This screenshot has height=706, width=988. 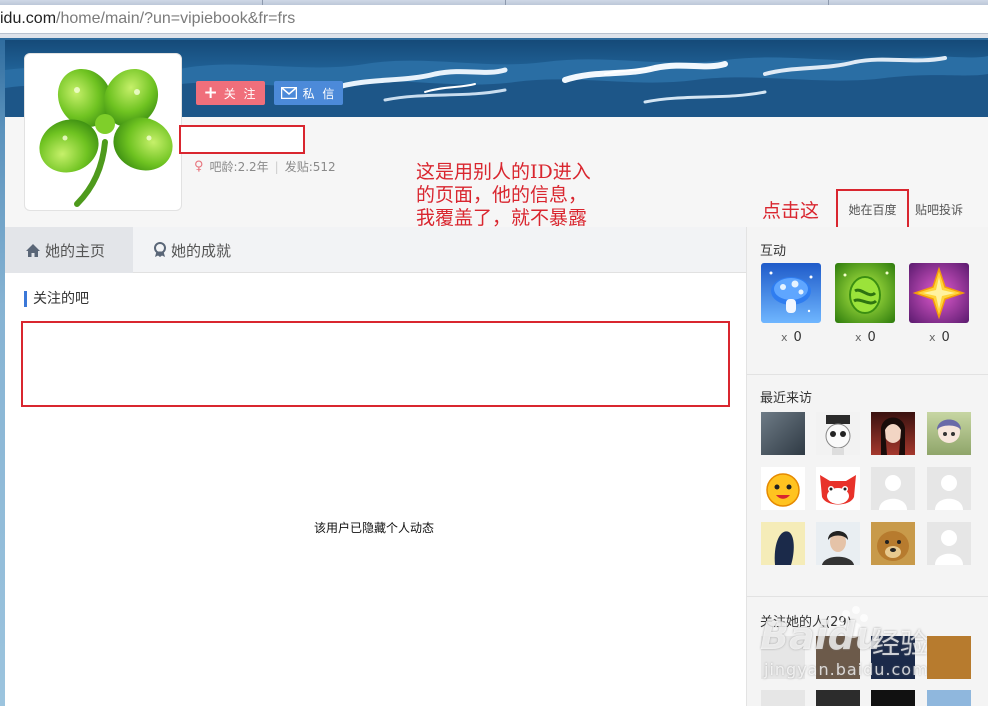 I want to click on mushroom-gift-icon, so click(x=791, y=293).